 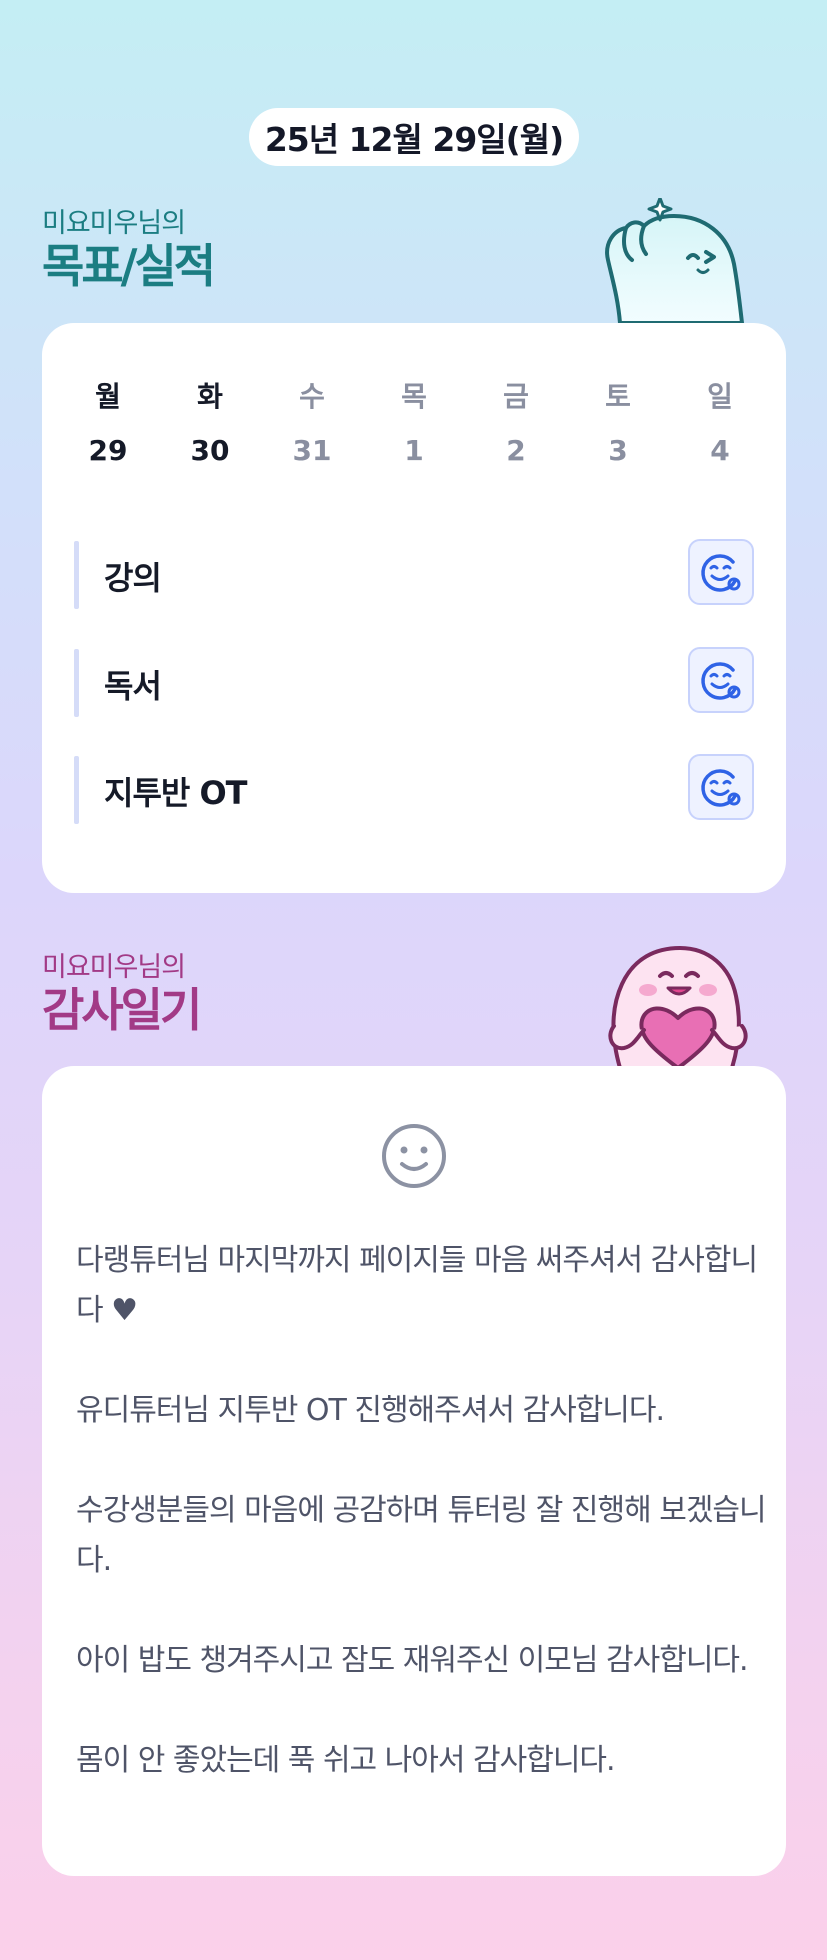 What do you see at coordinates (108, 451) in the screenshot?
I see `day-number-selected: 29` at bounding box center [108, 451].